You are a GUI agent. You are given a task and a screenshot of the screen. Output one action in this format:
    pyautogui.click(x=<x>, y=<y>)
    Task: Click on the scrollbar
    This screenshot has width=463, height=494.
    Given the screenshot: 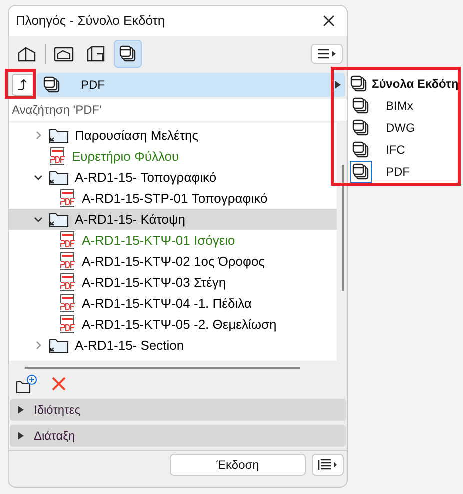 What is the action you would take?
    pyautogui.click(x=343, y=228)
    